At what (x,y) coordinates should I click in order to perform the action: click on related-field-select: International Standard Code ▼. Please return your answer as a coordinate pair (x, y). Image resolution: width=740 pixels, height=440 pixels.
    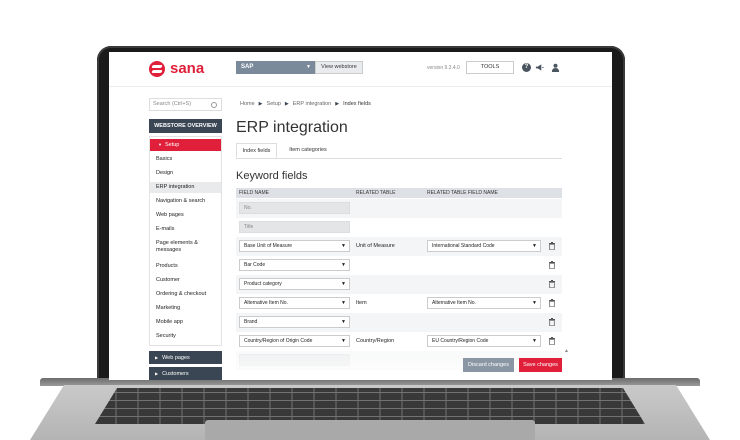
    Looking at the image, I should click on (484, 246).